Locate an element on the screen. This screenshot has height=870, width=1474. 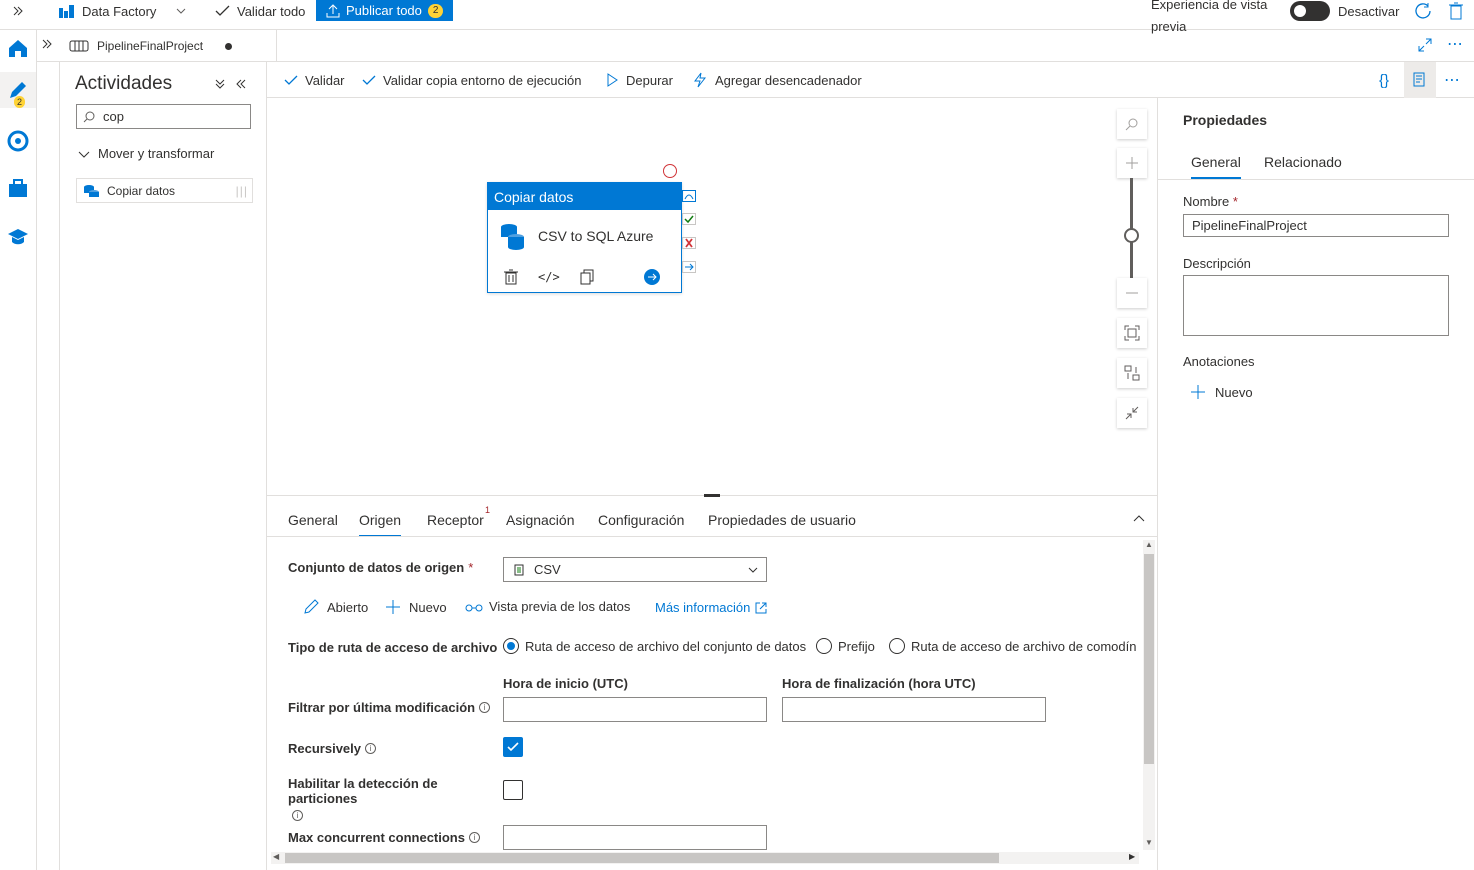
properties-toggle-icon is located at coordinates (1420, 80).